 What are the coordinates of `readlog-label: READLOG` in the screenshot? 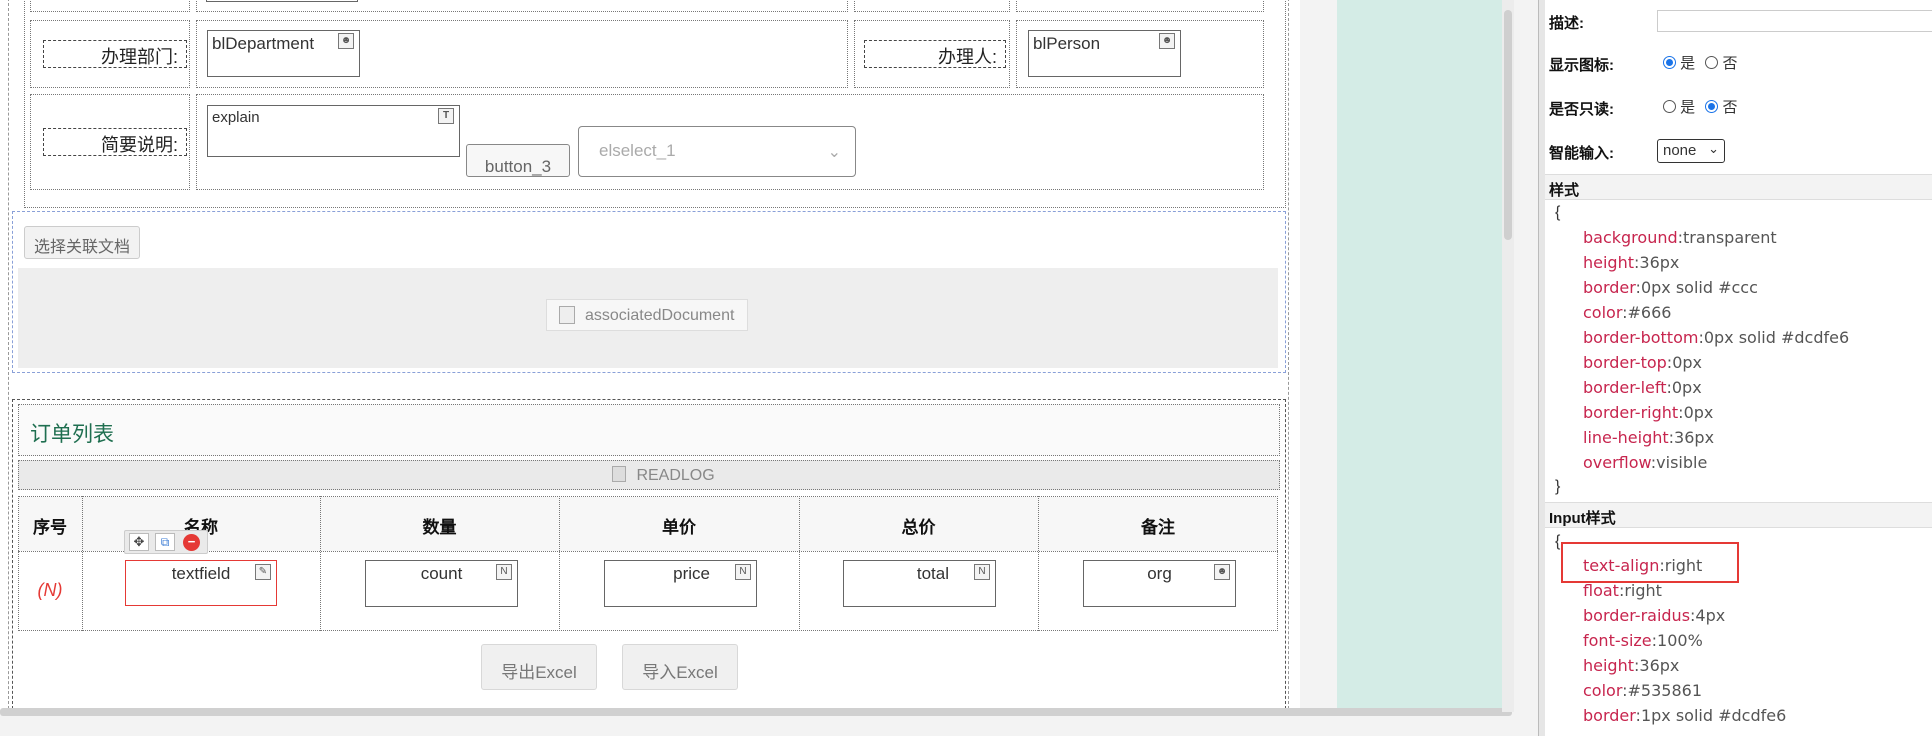 It's located at (675, 475).